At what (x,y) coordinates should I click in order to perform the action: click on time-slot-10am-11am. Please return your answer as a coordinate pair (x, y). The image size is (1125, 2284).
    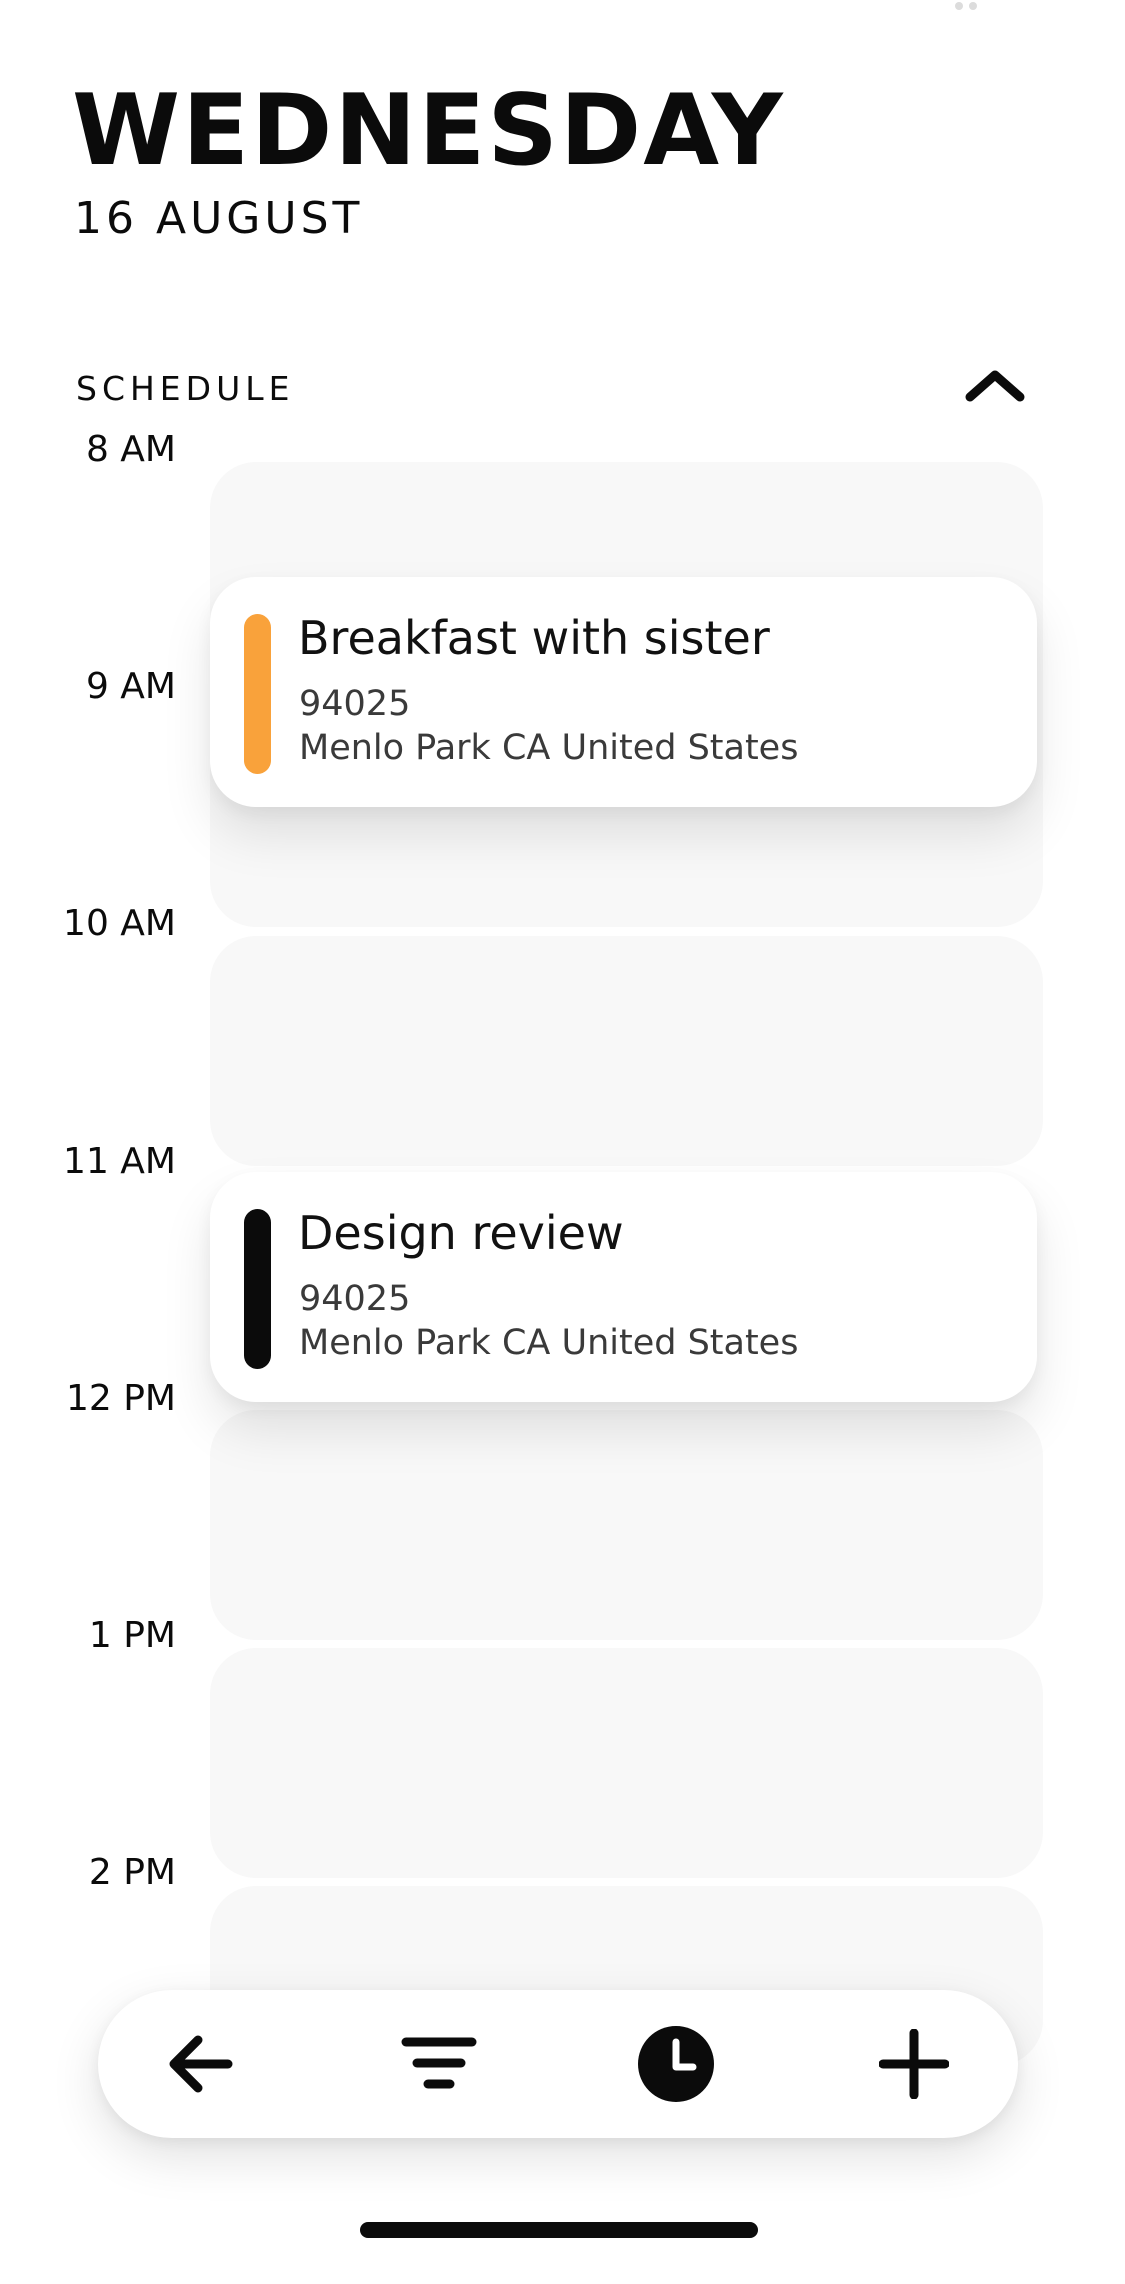
    Looking at the image, I should click on (626, 1051).